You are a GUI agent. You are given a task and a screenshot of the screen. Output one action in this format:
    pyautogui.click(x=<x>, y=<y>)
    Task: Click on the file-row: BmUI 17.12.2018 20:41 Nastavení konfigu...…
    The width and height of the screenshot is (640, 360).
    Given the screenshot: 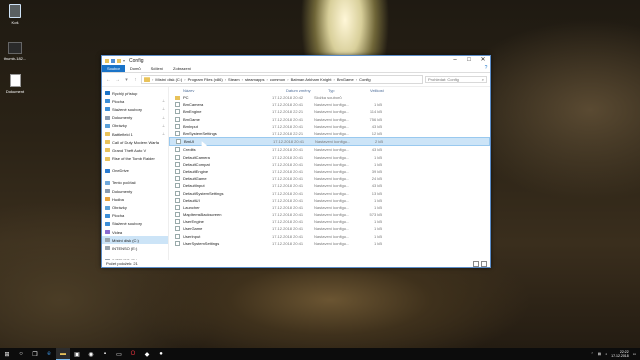 What is the action you would take?
    pyautogui.click(x=329, y=142)
    